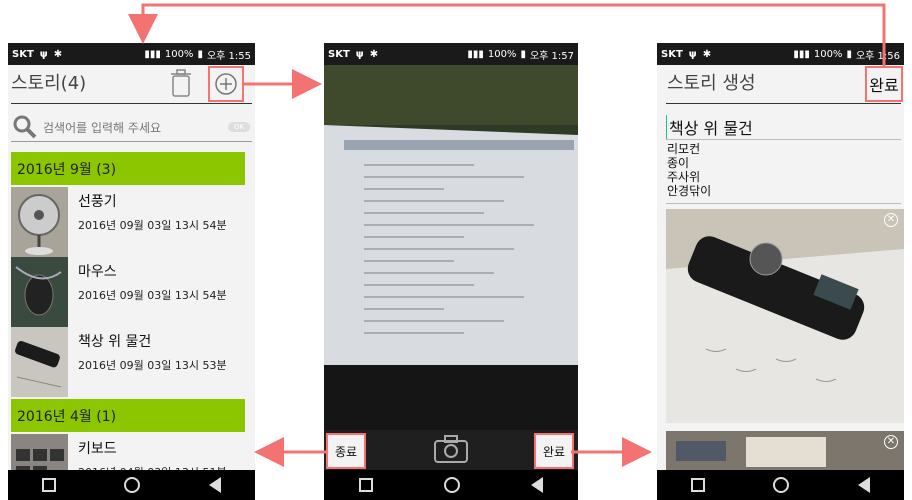 This screenshot has width=912, height=500. What do you see at coordinates (451, 449) in the screenshot?
I see `shutter-camera-icon` at bounding box center [451, 449].